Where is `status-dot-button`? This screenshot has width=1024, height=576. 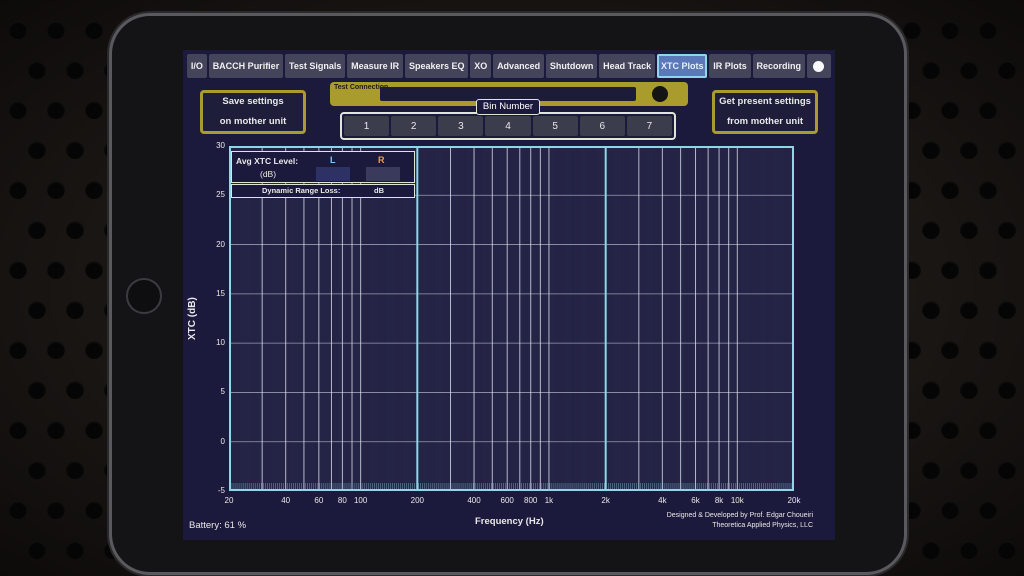
status-dot-button is located at coordinates (818, 66).